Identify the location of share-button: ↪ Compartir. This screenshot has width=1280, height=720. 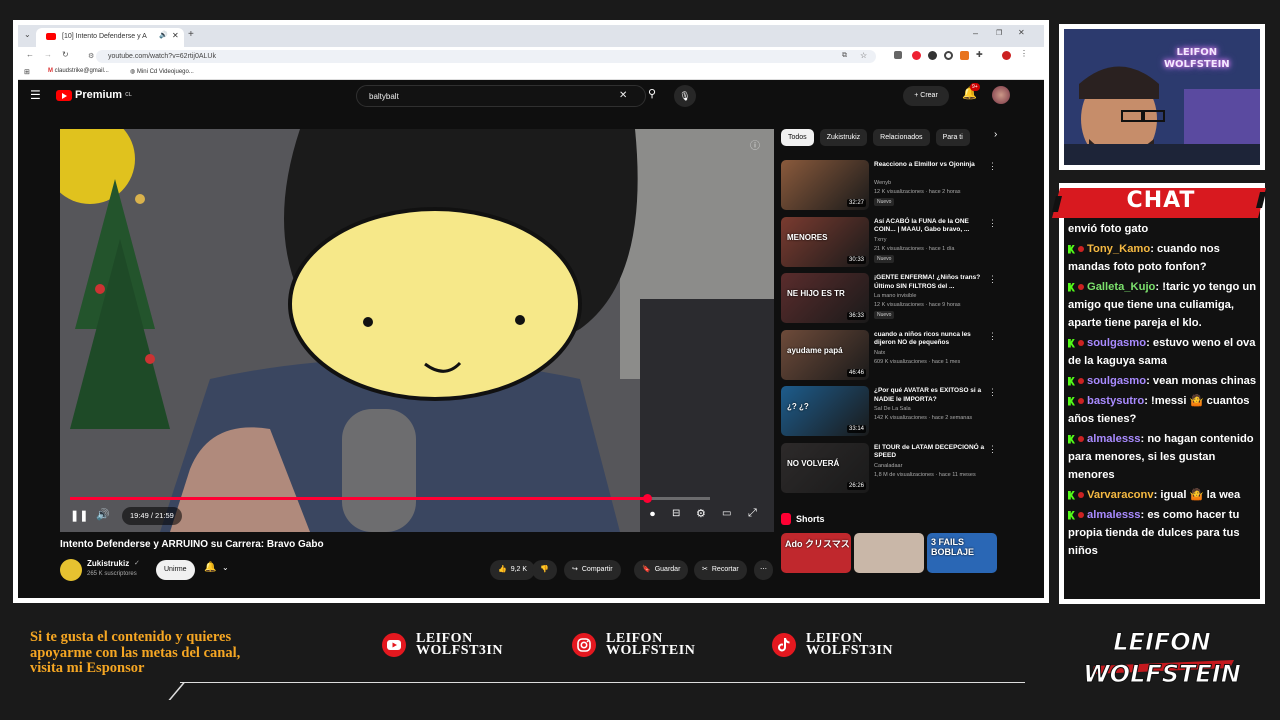
(592, 570).